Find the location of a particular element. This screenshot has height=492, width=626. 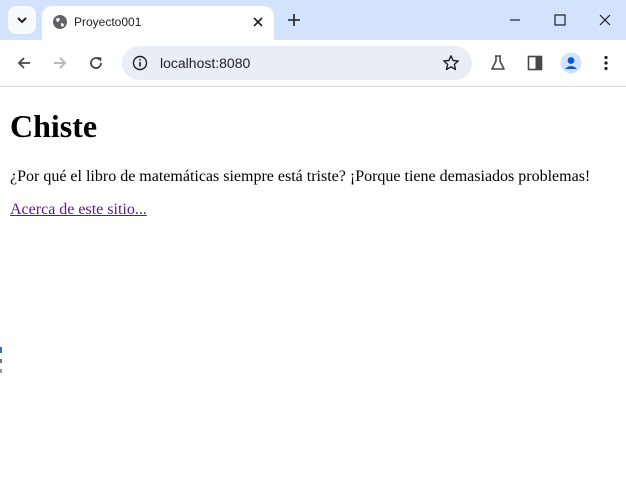

minimize-icon is located at coordinates (515, 20).